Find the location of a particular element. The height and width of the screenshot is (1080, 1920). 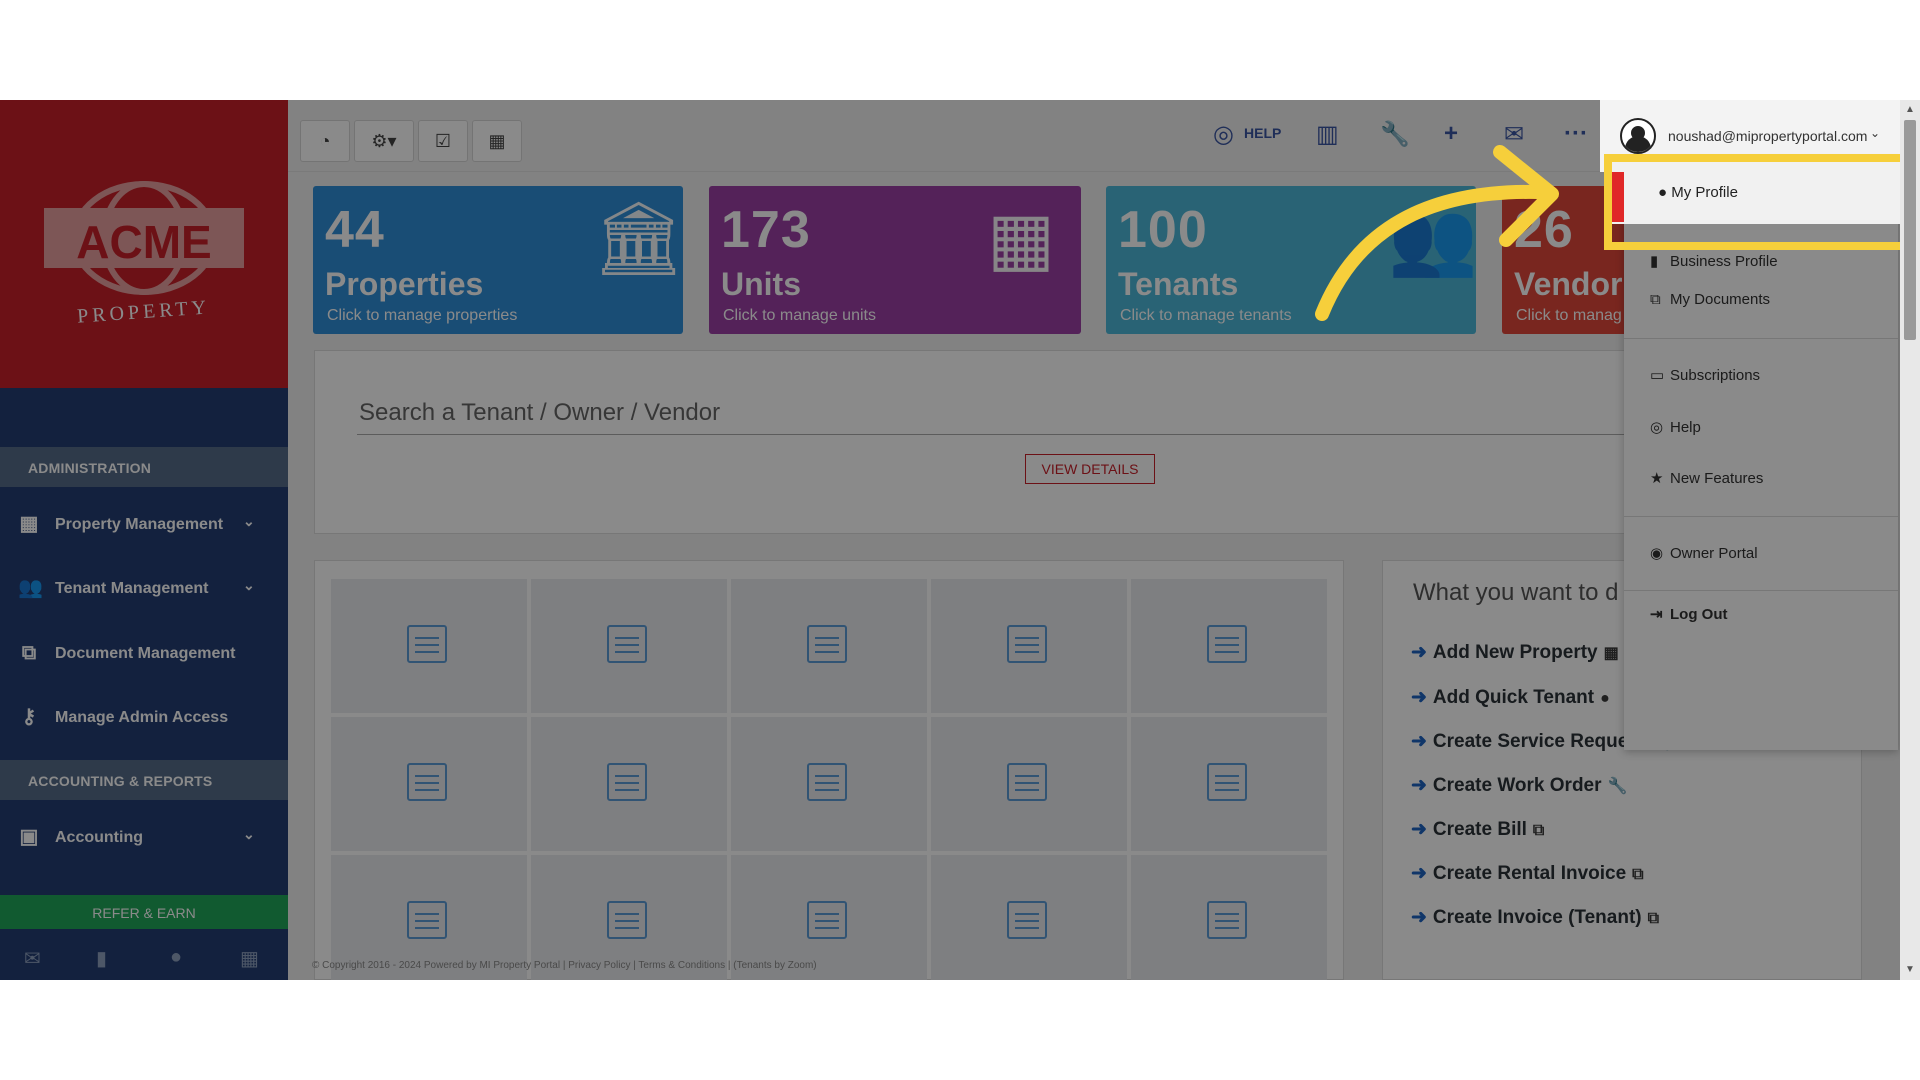

scrollbar: ▲ ▼ is located at coordinates (1910, 540).